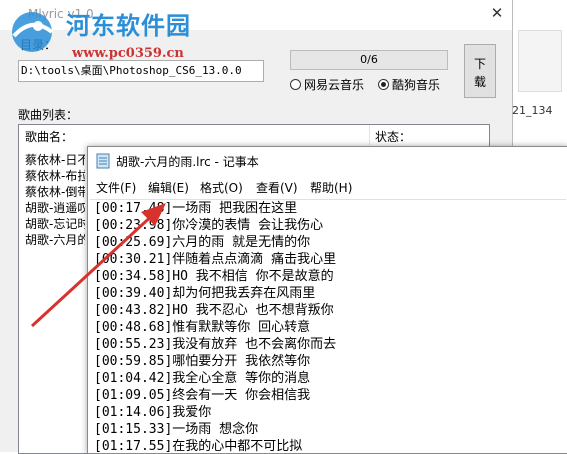 The width and height of the screenshot is (567, 454). What do you see at coordinates (55, 239) in the screenshot?
I see `list-item: 胡歌-六月的雨` at bounding box center [55, 239].